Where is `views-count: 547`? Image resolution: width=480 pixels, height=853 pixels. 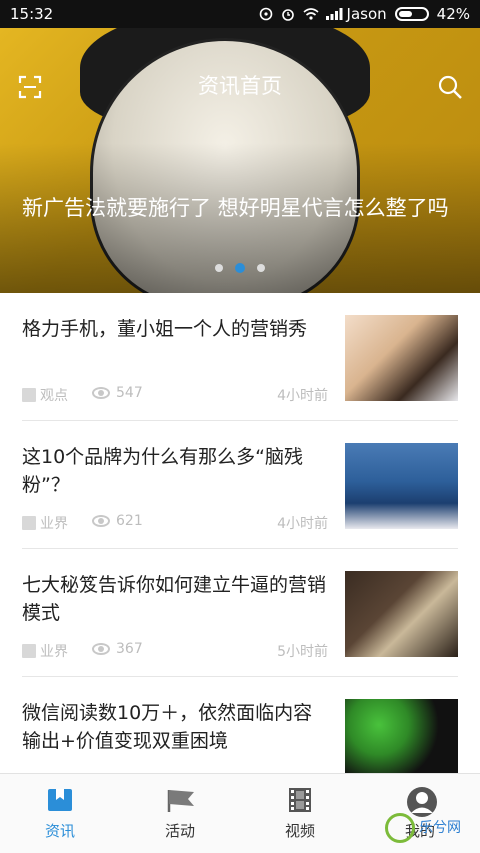 views-count: 547 is located at coordinates (129, 393).